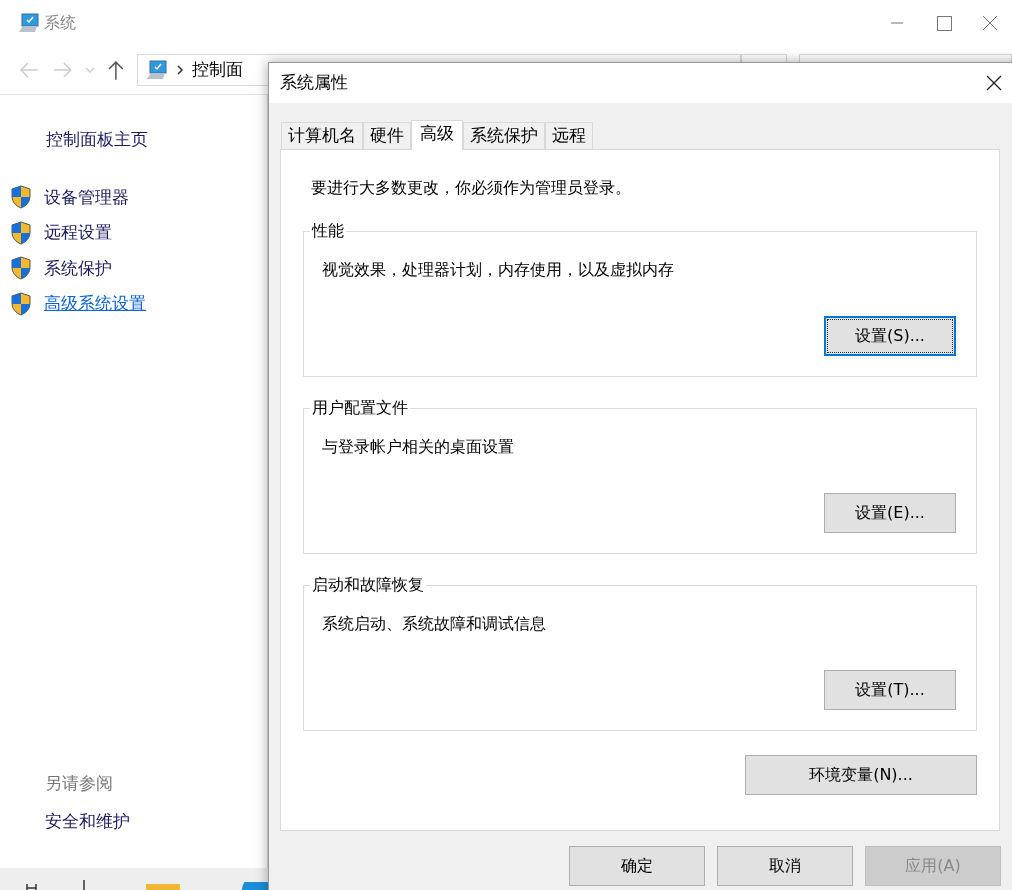 The height and width of the screenshot is (890, 1012). What do you see at coordinates (314, 83) in the screenshot?
I see `dialog-title: 系统属性` at bounding box center [314, 83].